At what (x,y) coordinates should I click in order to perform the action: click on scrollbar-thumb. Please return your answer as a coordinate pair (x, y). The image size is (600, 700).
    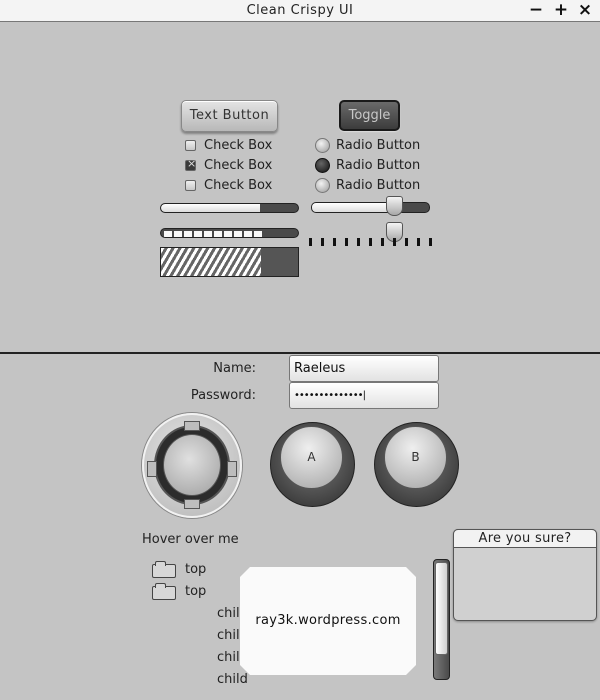
    Looking at the image, I should click on (441, 608).